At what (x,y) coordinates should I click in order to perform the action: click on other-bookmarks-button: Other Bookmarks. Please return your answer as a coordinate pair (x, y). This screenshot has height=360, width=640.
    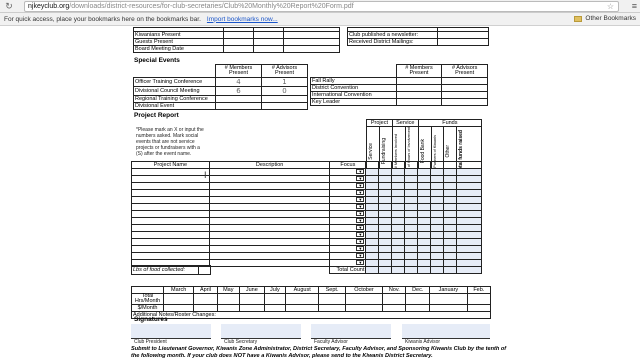
    Looking at the image, I should click on (605, 18).